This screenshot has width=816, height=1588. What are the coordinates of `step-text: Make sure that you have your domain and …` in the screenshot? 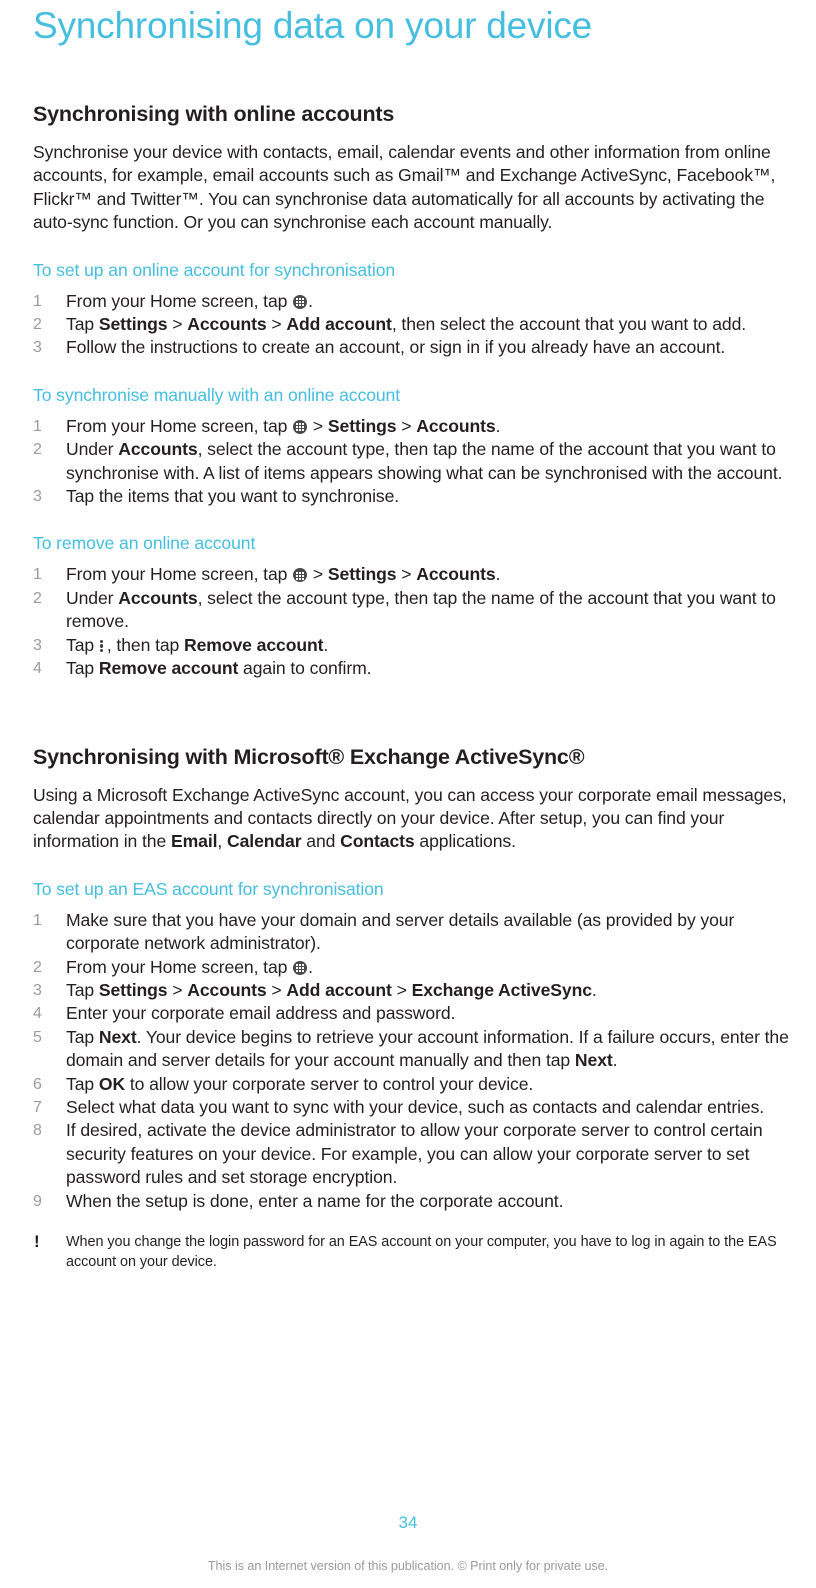 It's located at (400, 931).